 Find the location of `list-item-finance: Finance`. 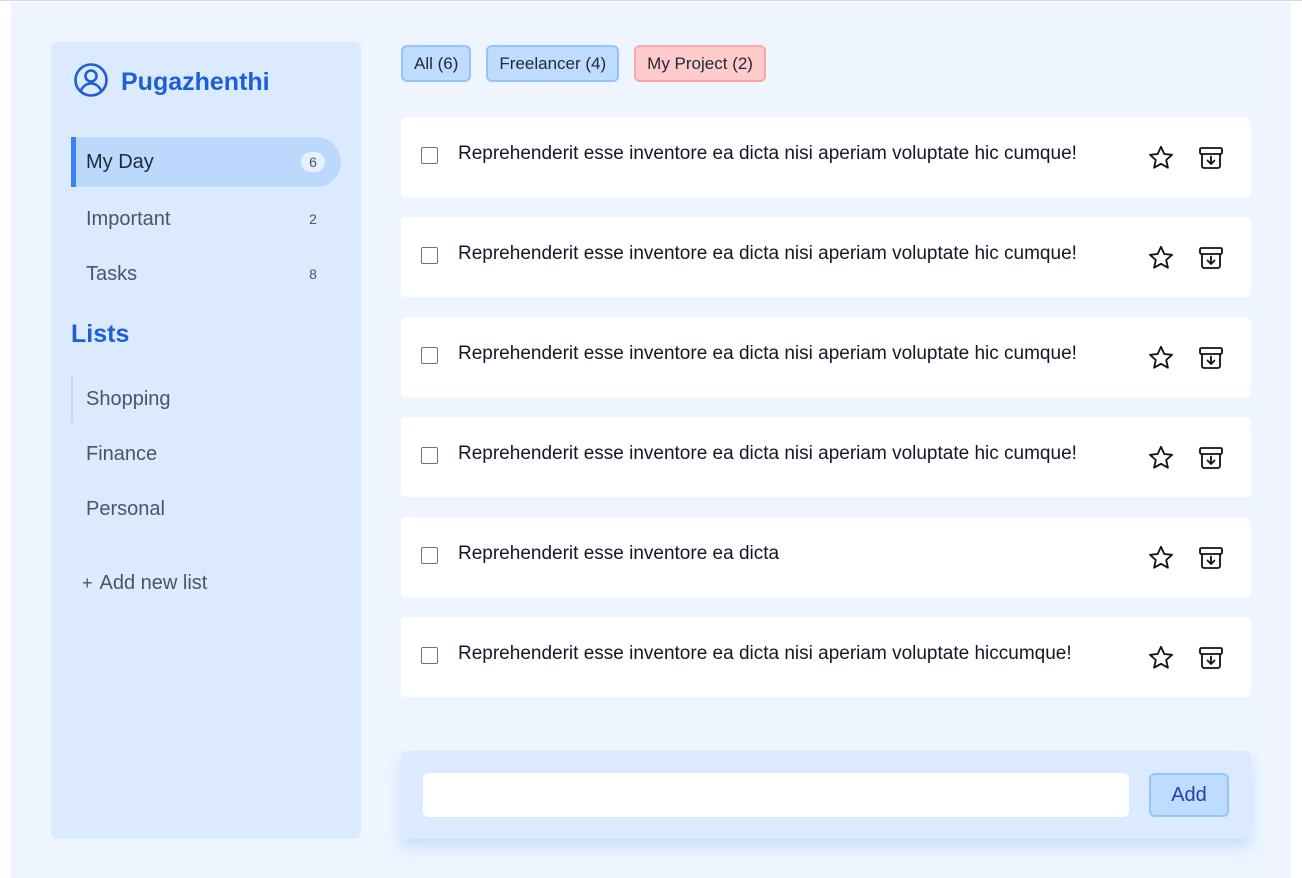

list-item-finance: Finance is located at coordinates (206, 454).